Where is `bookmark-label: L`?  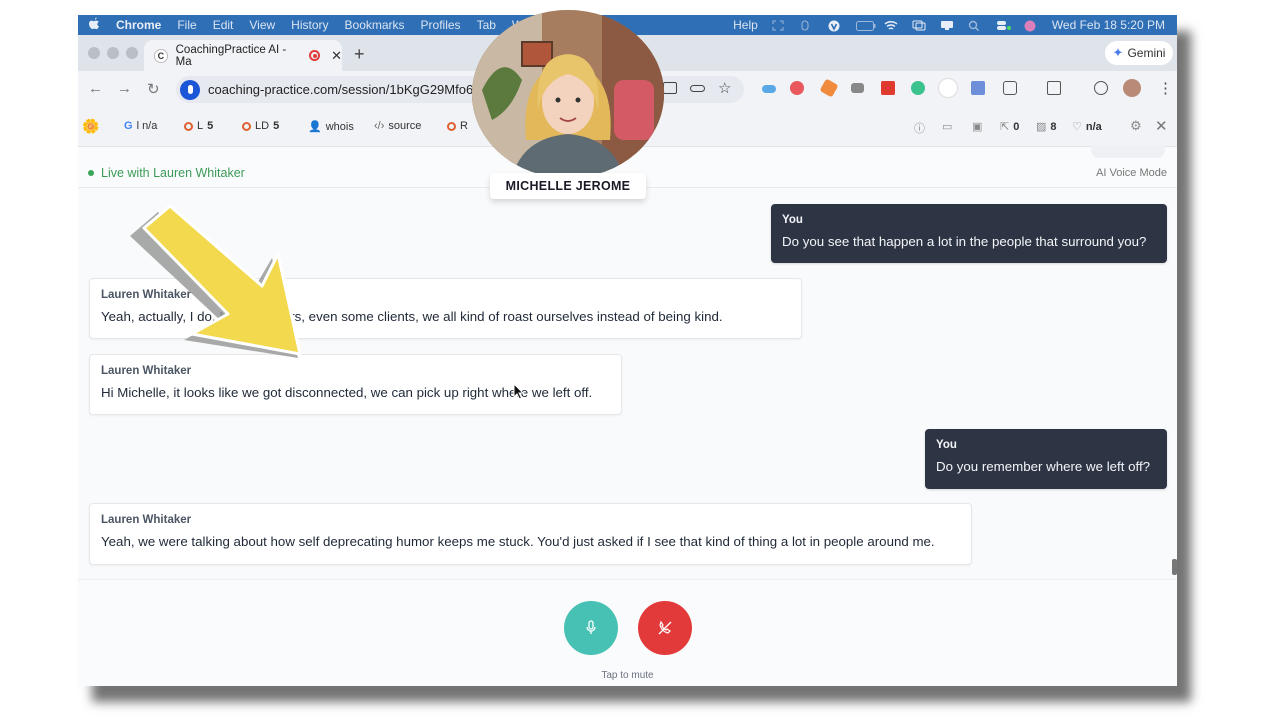
bookmark-label: L is located at coordinates (200, 126).